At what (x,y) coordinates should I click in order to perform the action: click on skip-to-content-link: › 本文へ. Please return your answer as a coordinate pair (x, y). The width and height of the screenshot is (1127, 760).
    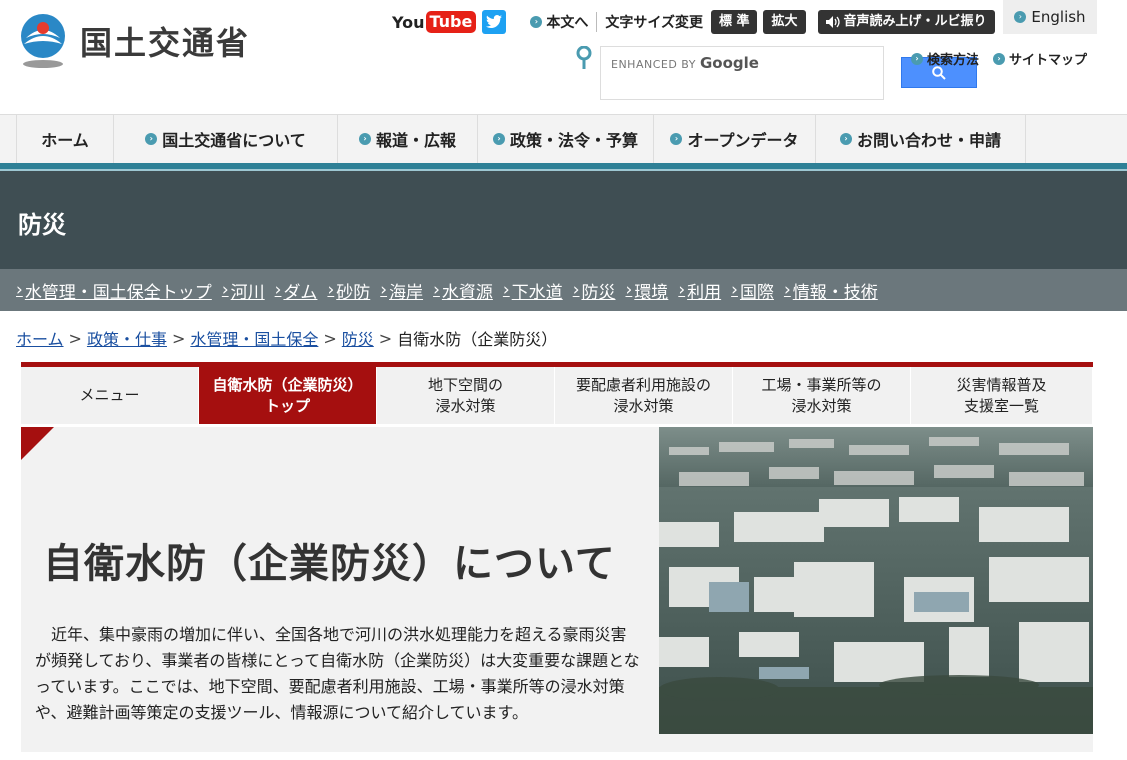
    Looking at the image, I should click on (559, 22).